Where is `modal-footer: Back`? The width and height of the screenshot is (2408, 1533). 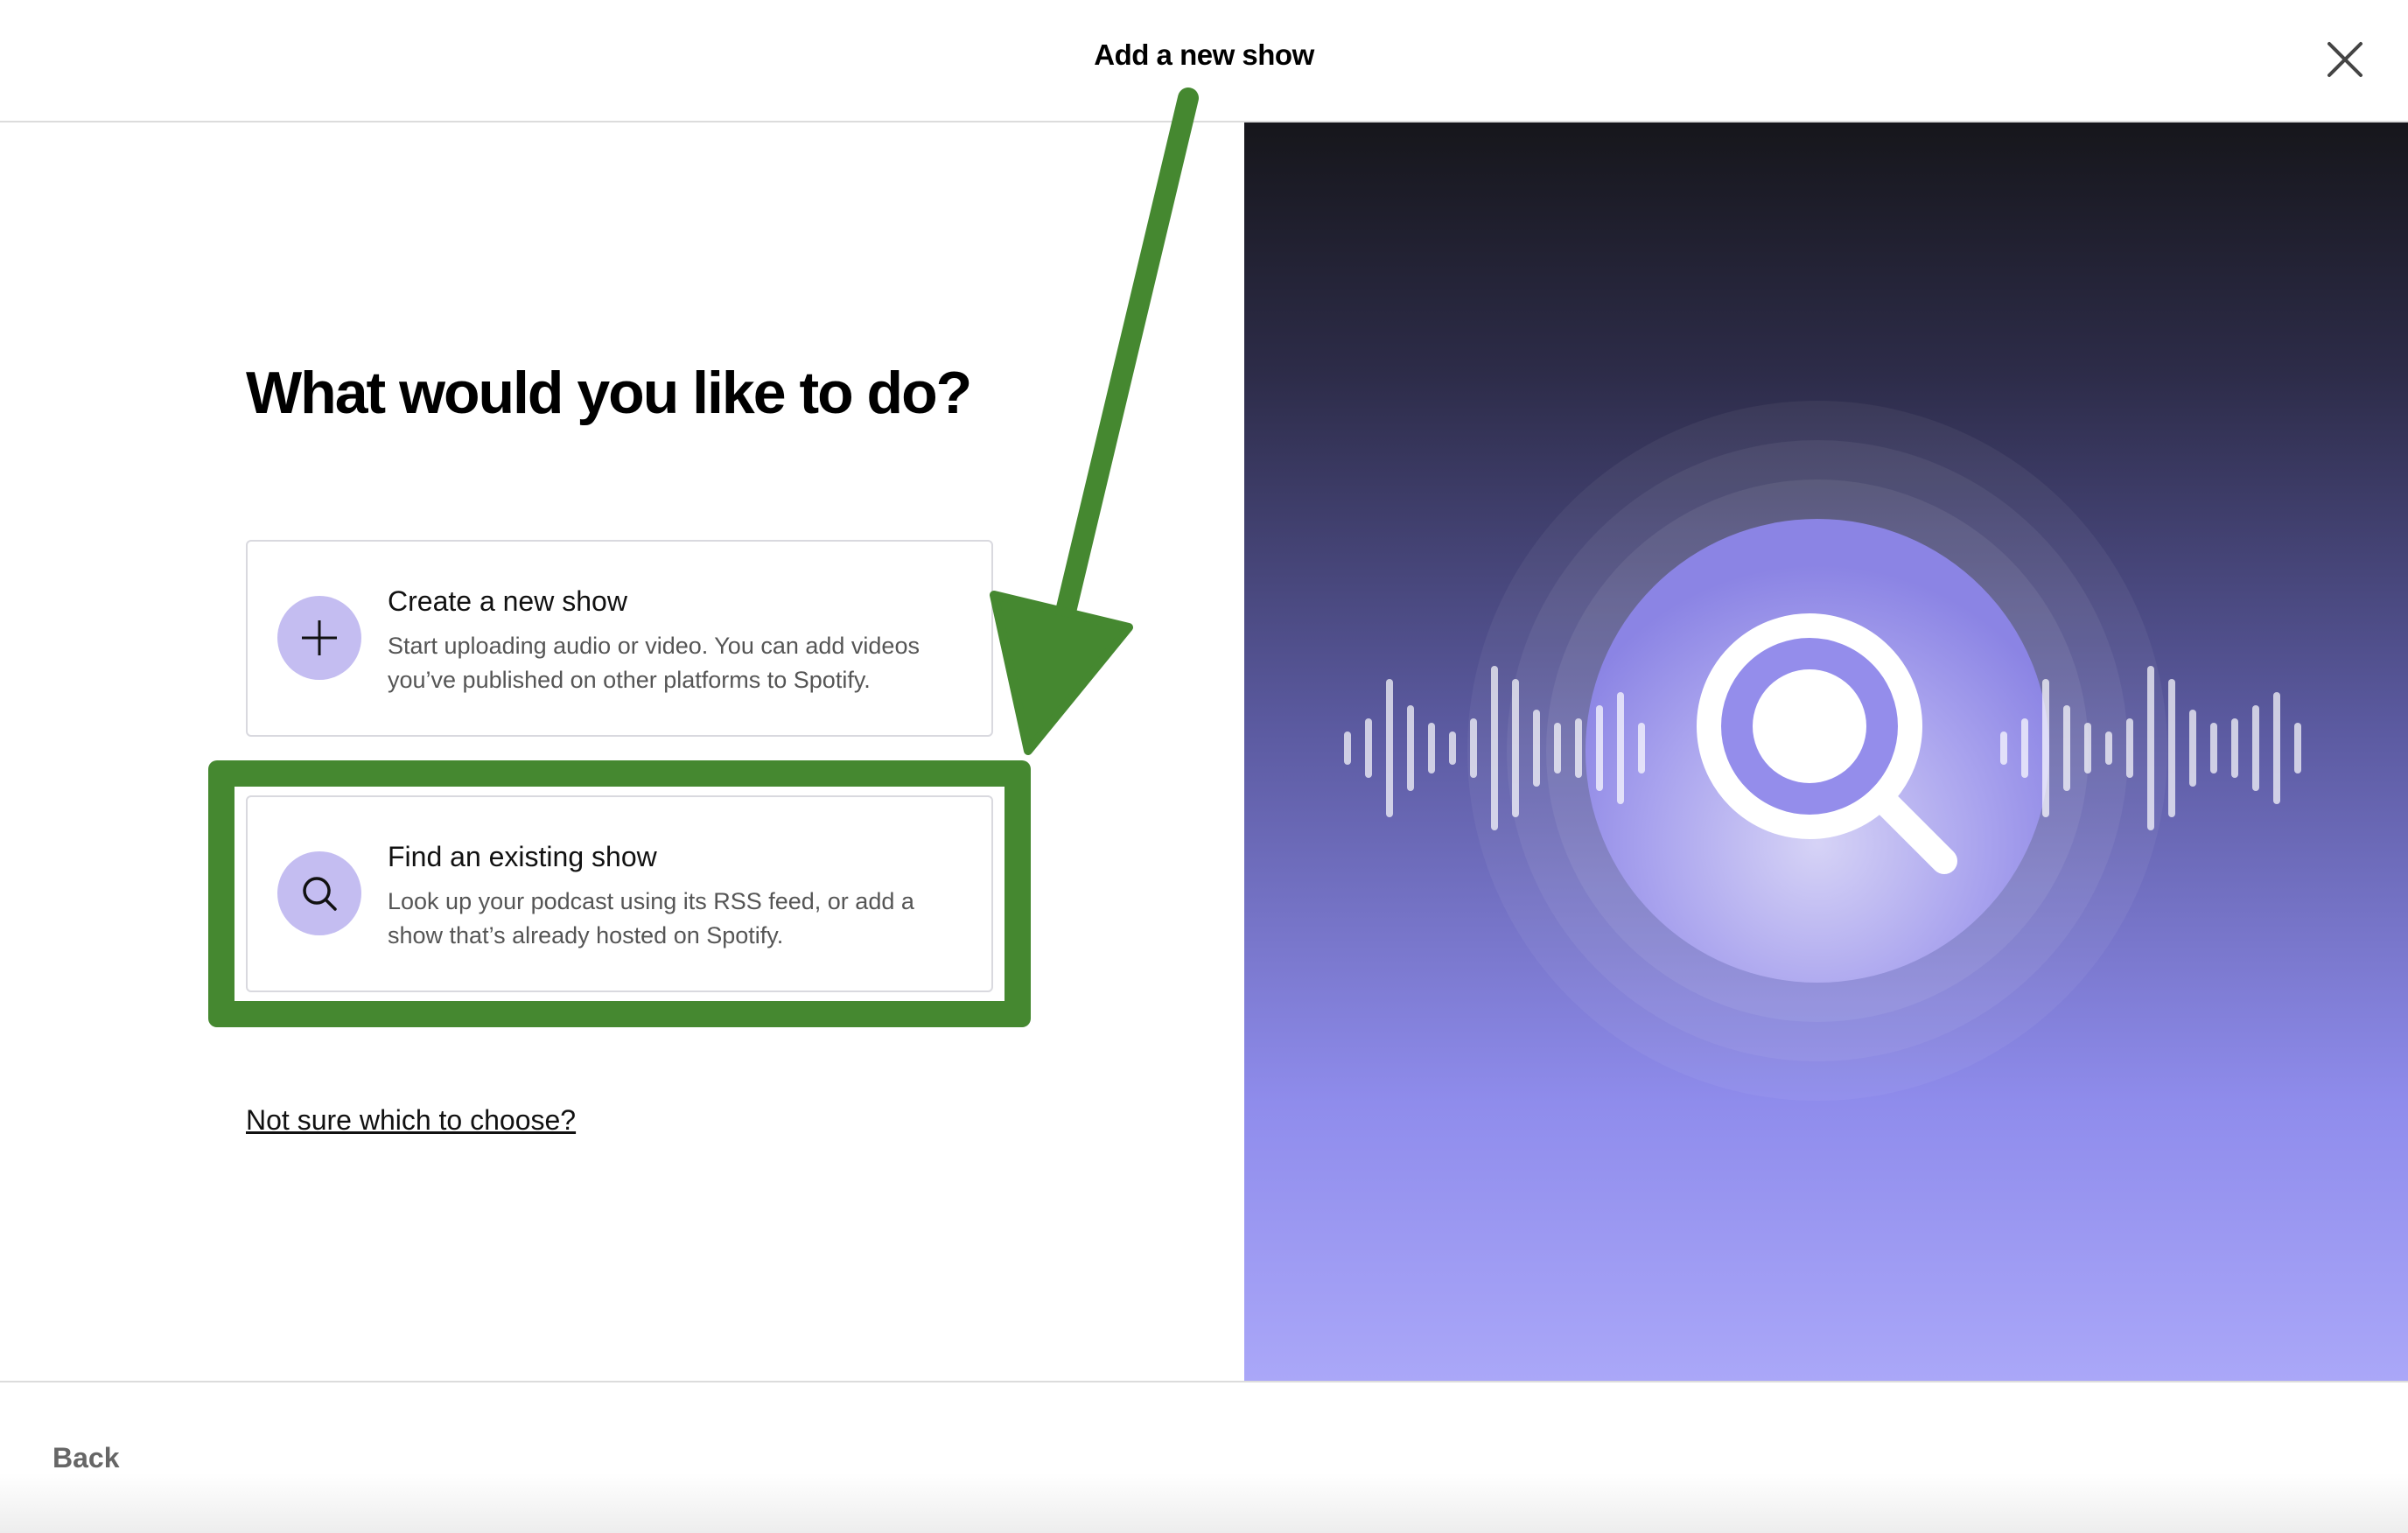 modal-footer: Back is located at coordinates (1204, 1457).